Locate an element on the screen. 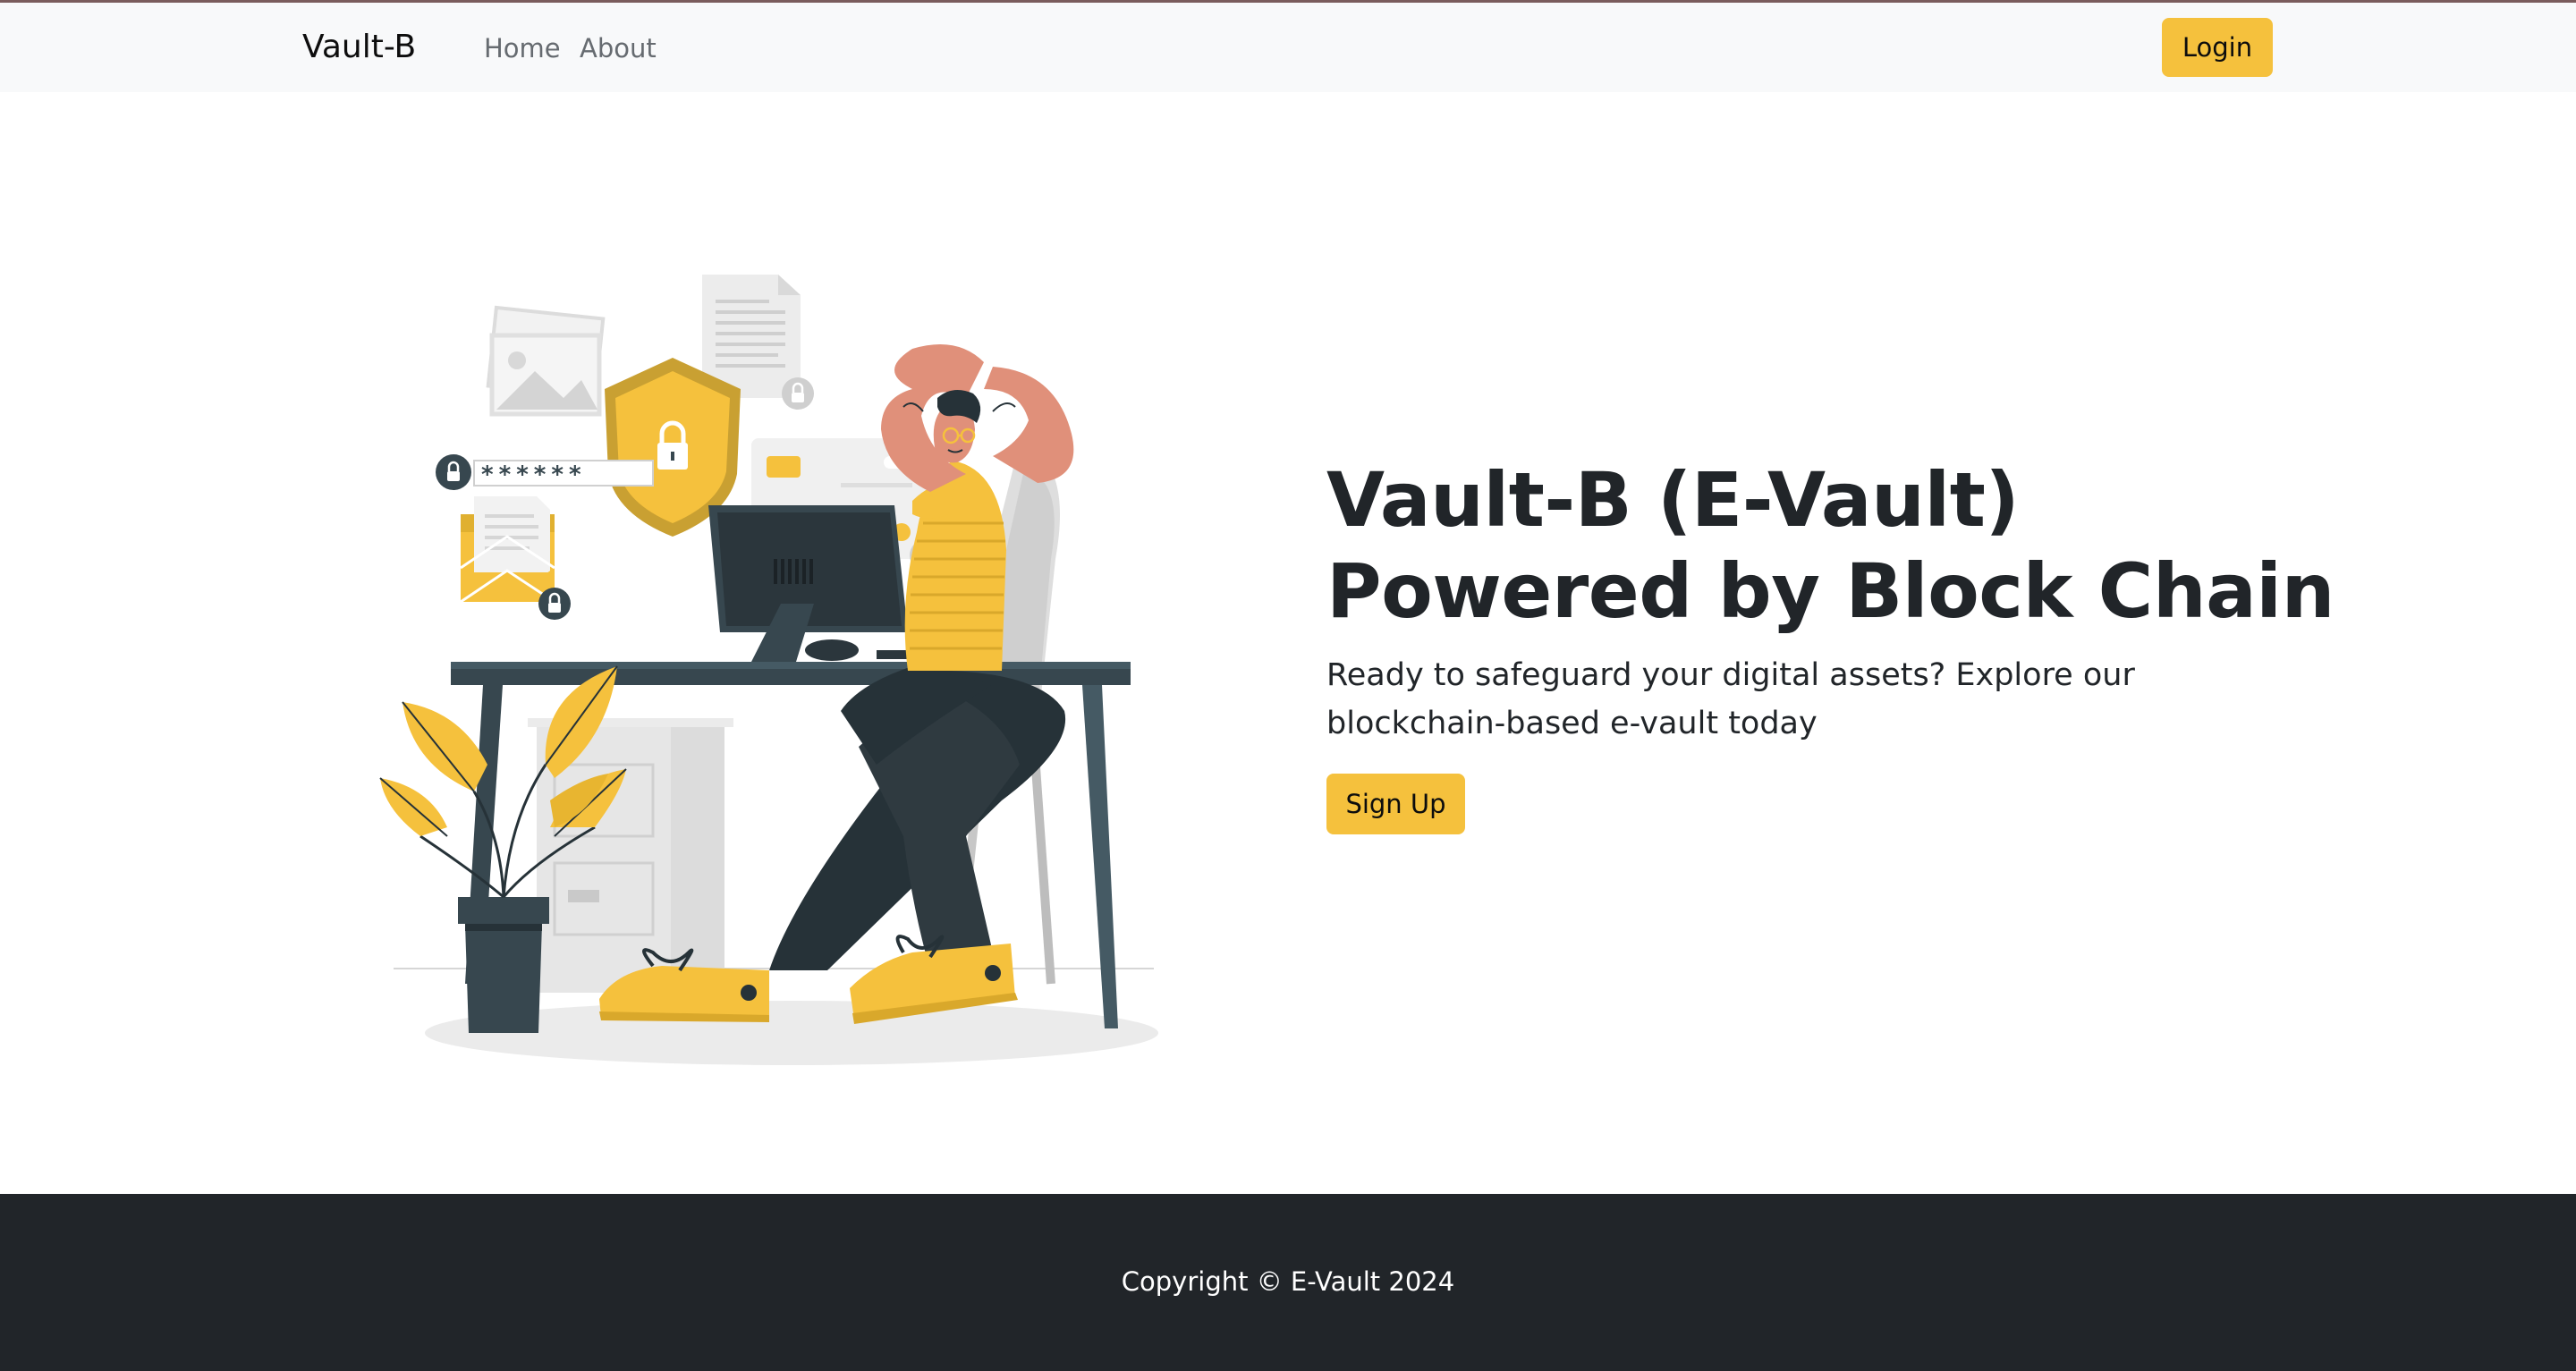  footer-copyright: Copyright © E-Vault 2024 is located at coordinates (1288, 1281).